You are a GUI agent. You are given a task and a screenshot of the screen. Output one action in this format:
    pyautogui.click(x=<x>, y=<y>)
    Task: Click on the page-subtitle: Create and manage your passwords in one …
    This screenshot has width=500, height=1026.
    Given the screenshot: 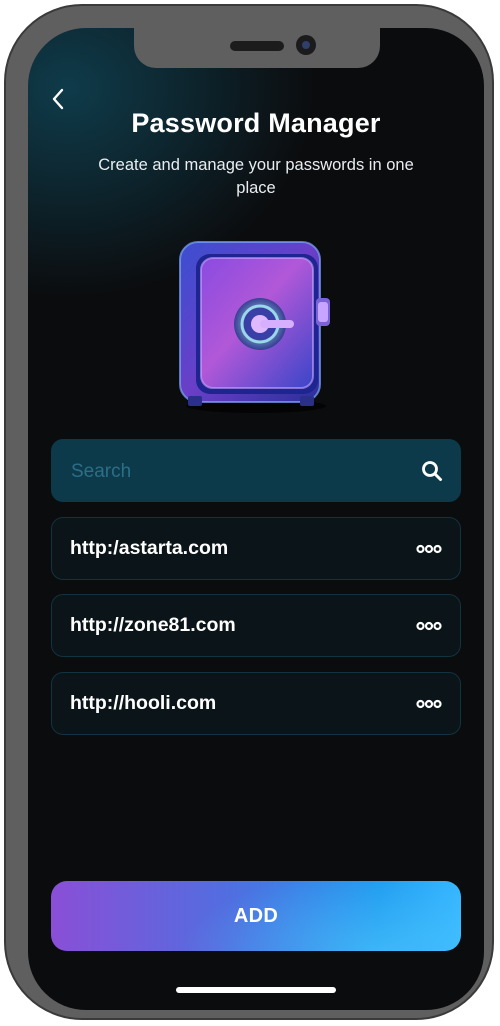 What is the action you would take?
    pyautogui.click(x=256, y=176)
    